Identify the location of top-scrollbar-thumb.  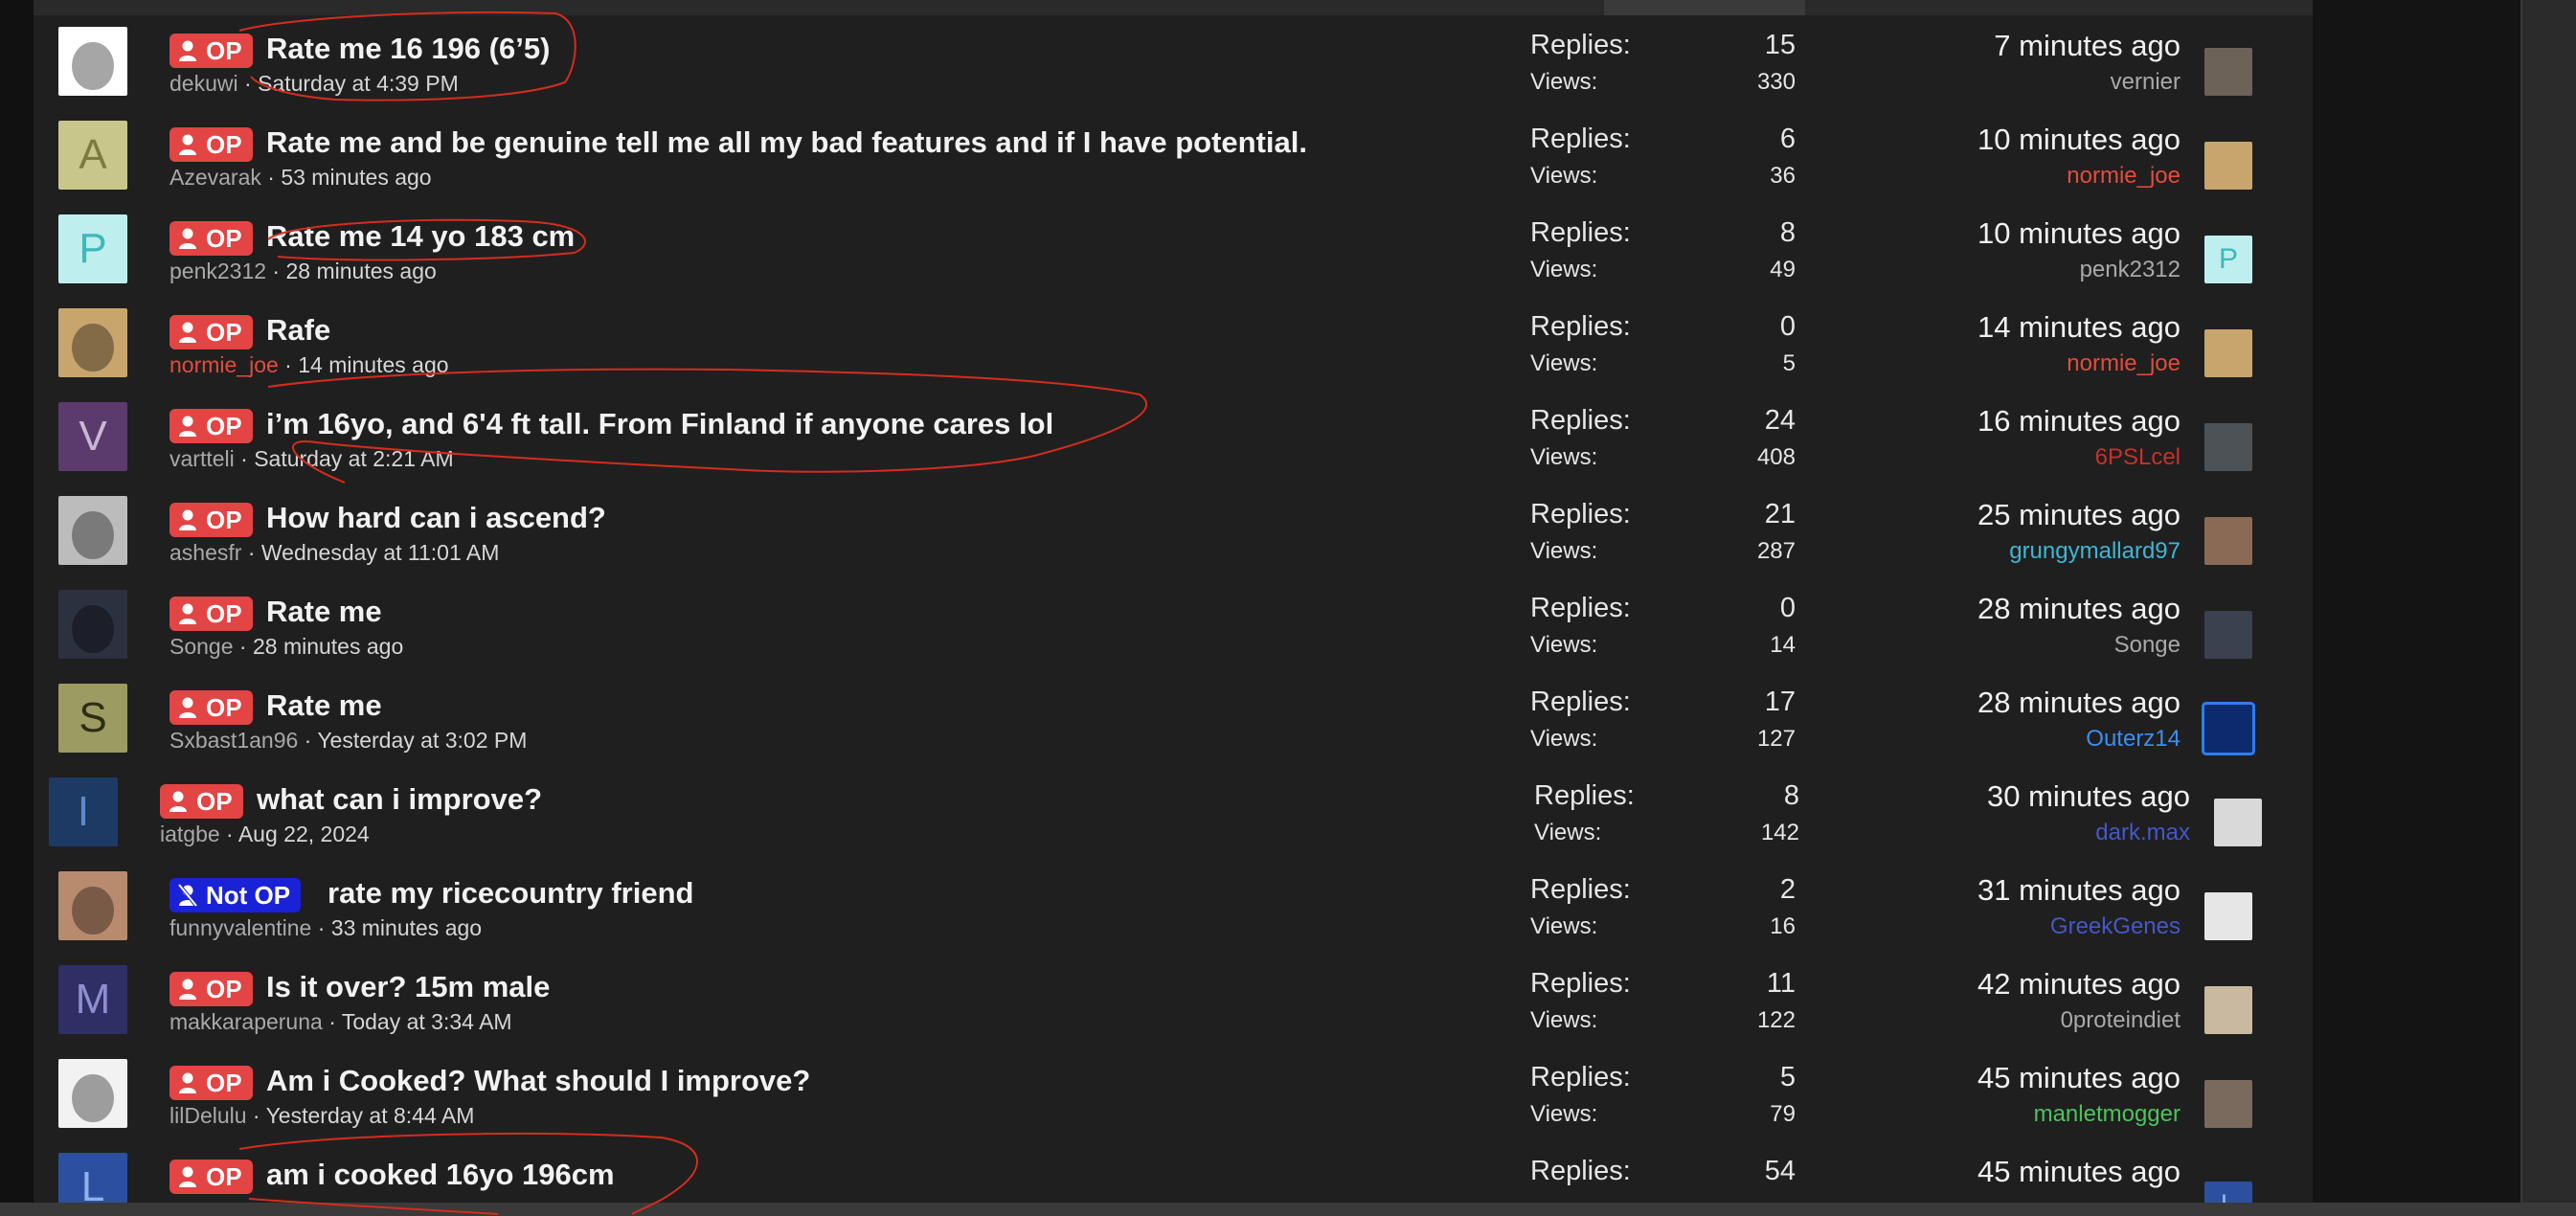
(1704, 7).